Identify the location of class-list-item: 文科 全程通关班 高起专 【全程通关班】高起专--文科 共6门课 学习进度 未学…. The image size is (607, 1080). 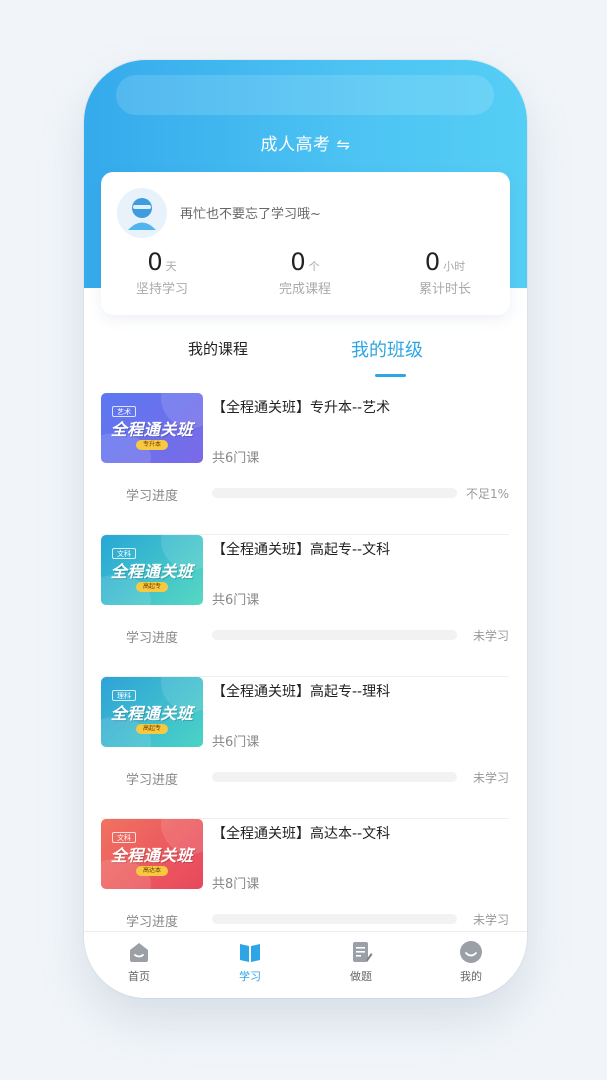
(305, 606).